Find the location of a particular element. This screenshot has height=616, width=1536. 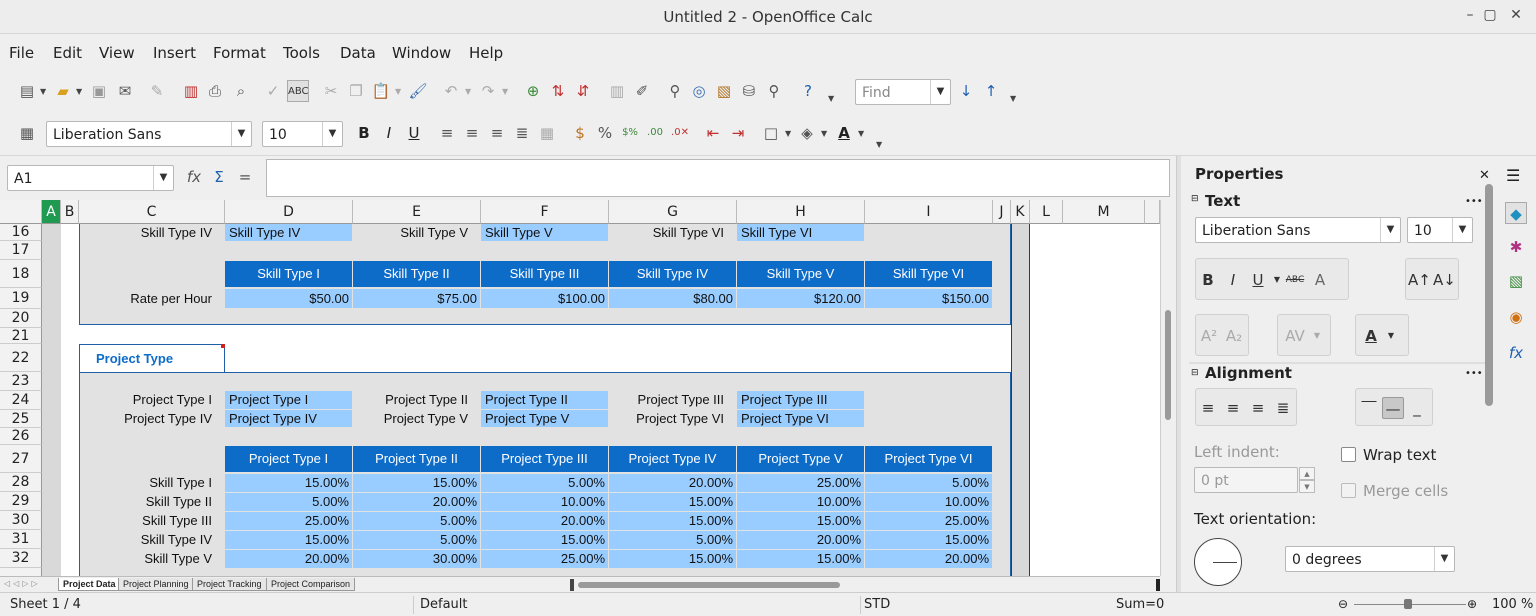

orientation-degrees: 0 degrees ▼ is located at coordinates (1370, 559).